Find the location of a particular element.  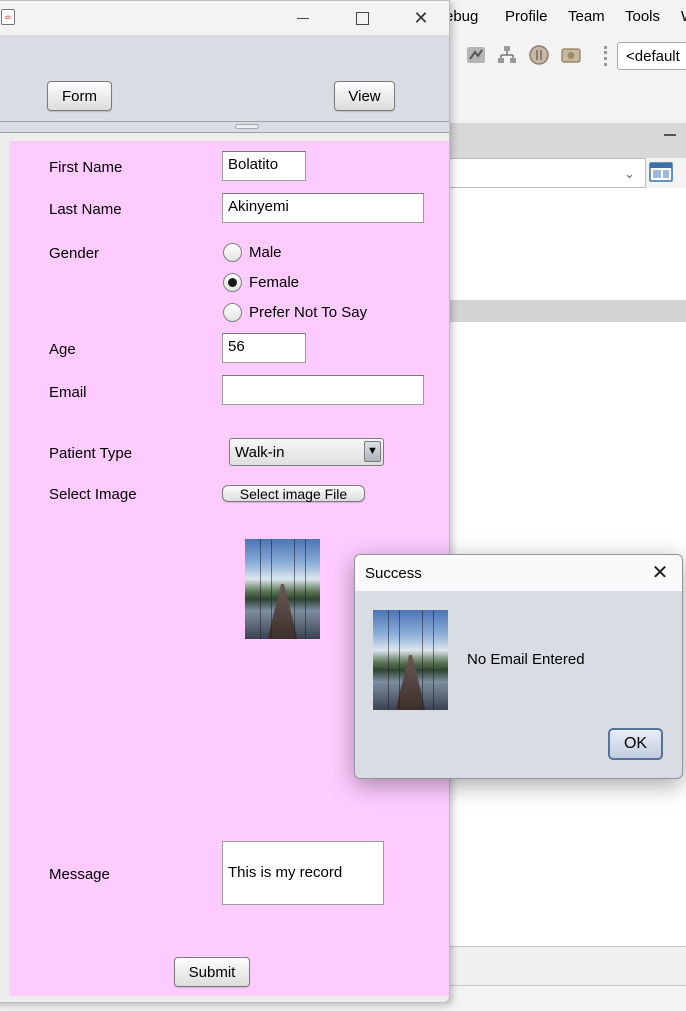

java-icon: ☕ is located at coordinates (8, 17).